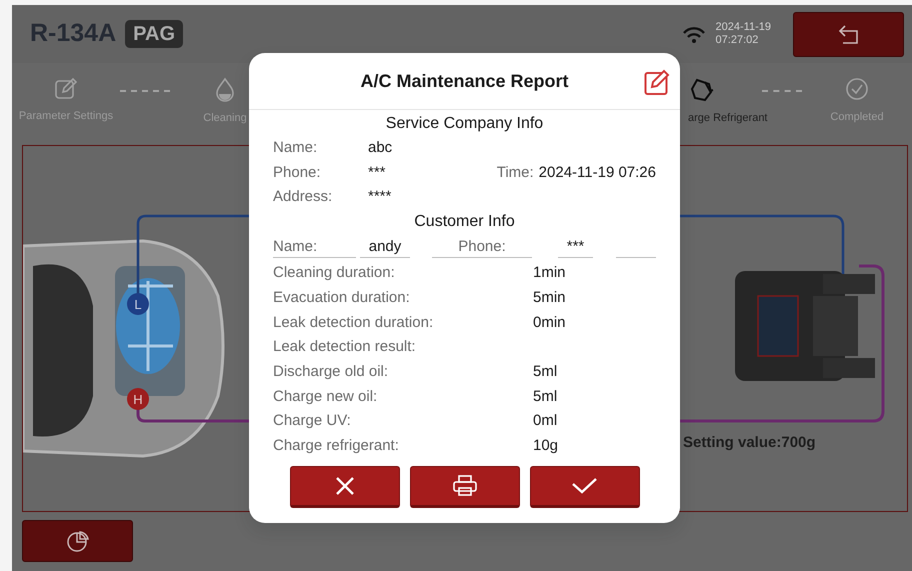 The height and width of the screenshot is (571, 912). What do you see at coordinates (342, 298) in the screenshot?
I see `field-label: Evacuation duration:` at bounding box center [342, 298].